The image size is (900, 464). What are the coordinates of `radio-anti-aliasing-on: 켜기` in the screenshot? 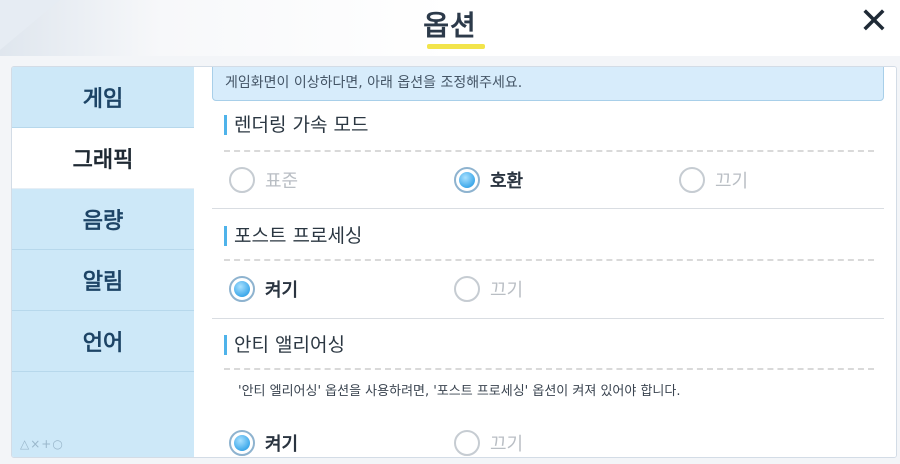 It's located at (264, 442).